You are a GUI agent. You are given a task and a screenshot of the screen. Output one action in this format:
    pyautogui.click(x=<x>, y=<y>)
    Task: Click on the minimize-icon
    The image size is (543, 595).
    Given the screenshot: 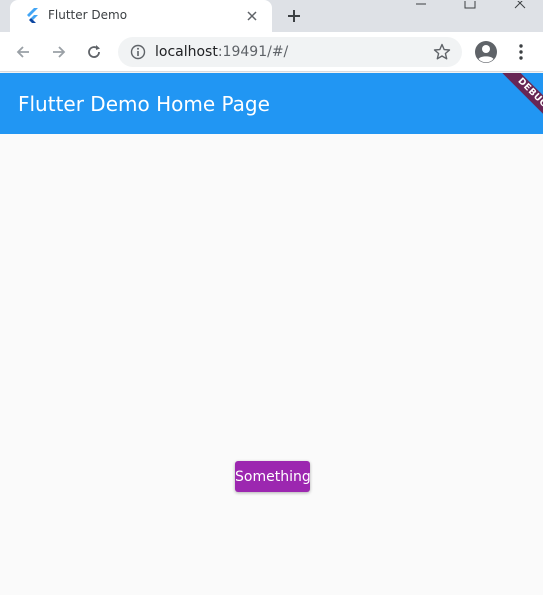 What is the action you would take?
    pyautogui.click(x=421, y=6)
    